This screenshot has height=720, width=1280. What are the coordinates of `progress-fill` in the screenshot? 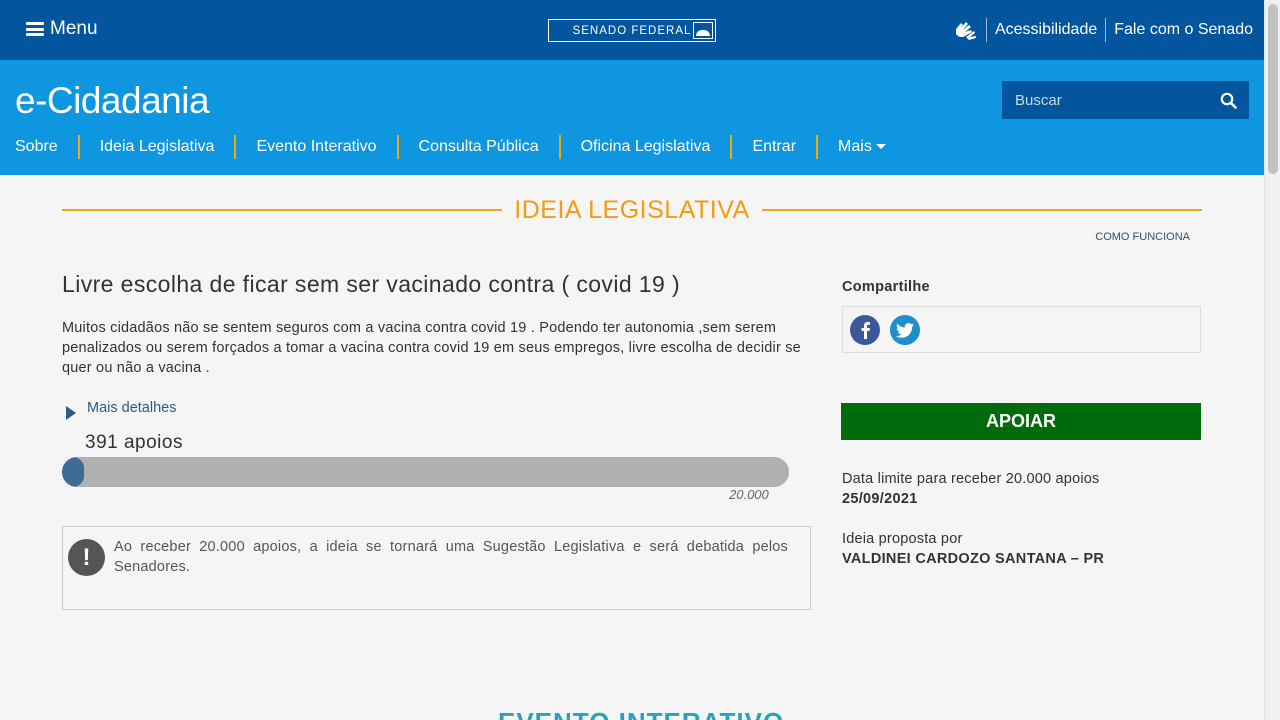 It's located at (73, 472).